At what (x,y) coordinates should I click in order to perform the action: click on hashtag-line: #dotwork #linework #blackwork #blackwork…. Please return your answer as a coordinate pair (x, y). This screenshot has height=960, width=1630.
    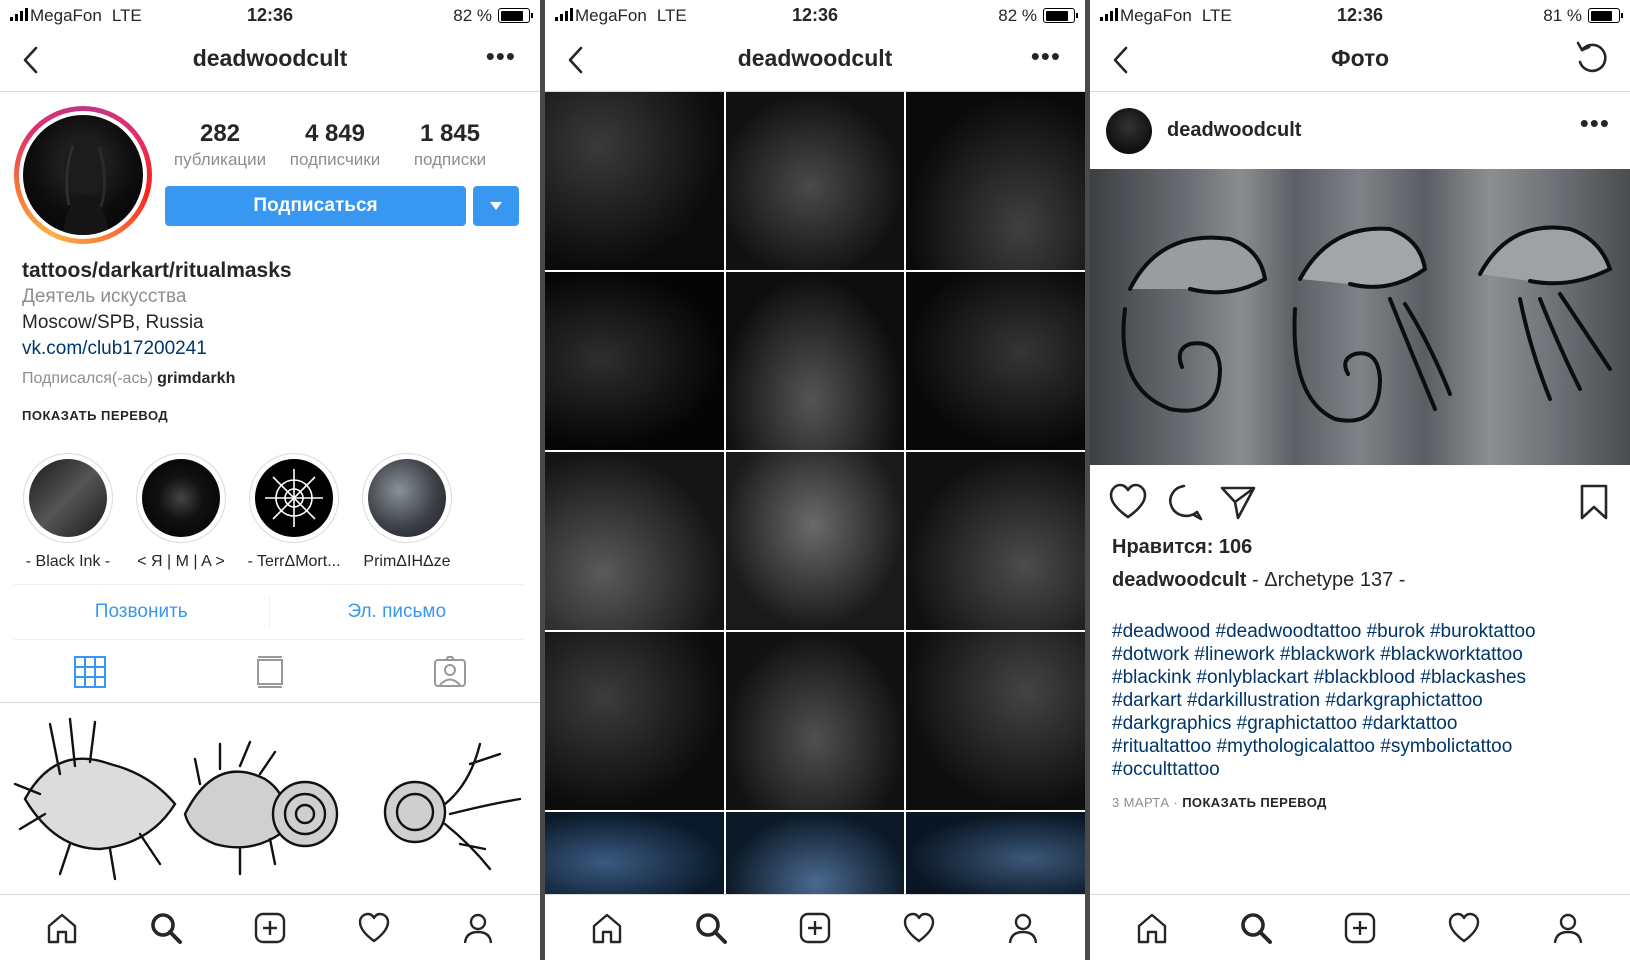
    Looking at the image, I should click on (1362, 654).